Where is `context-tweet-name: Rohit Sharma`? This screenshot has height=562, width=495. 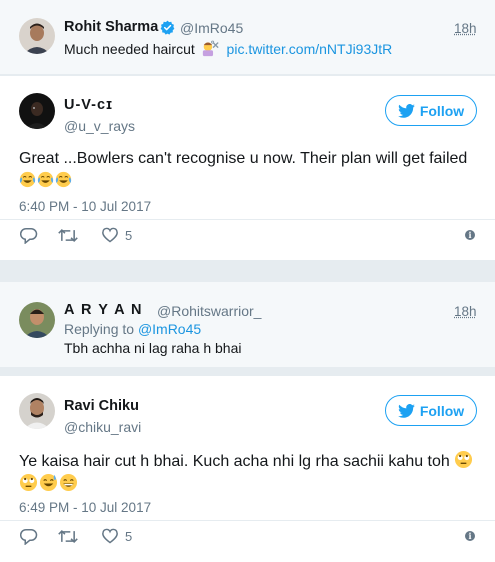 context-tweet-name: Rohit Sharma is located at coordinates (111, 27).